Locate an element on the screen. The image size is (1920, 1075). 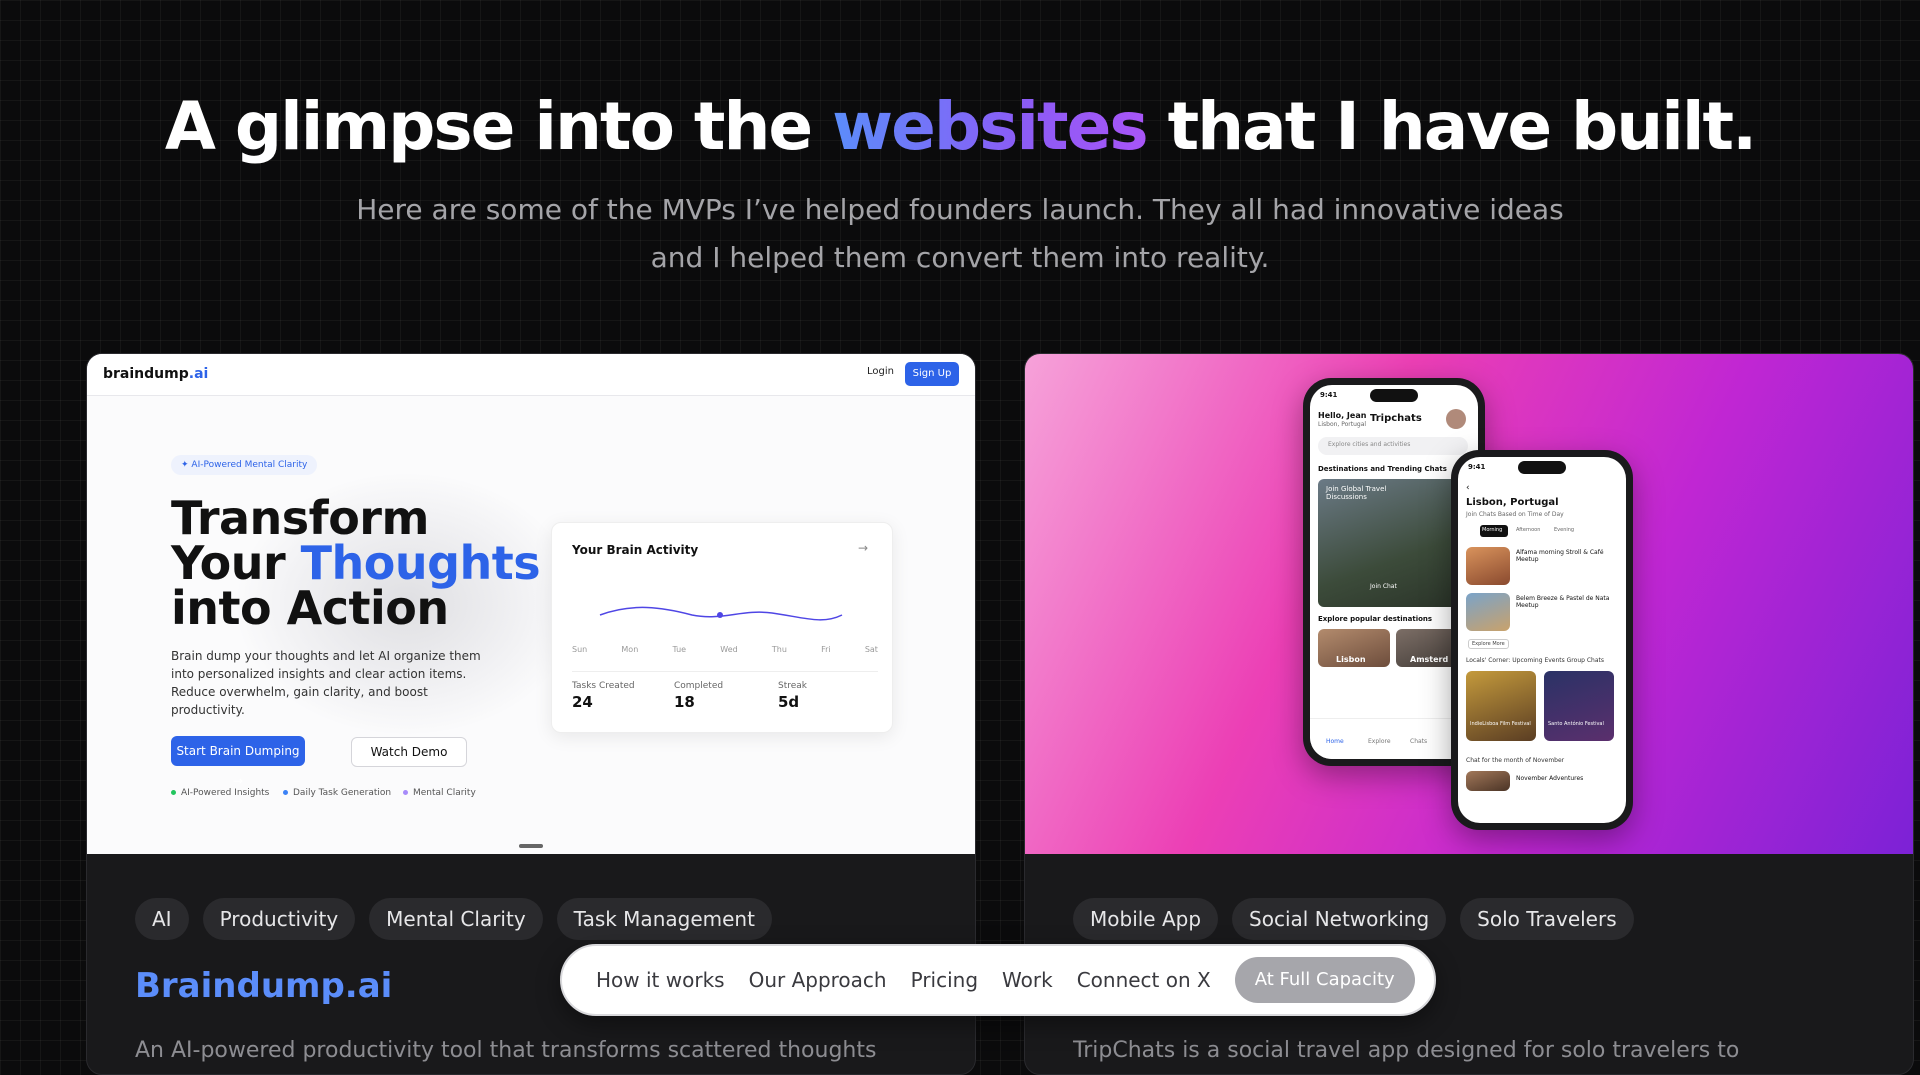
preview-feature: Mental Clarity is located at coordinates (439, 793).